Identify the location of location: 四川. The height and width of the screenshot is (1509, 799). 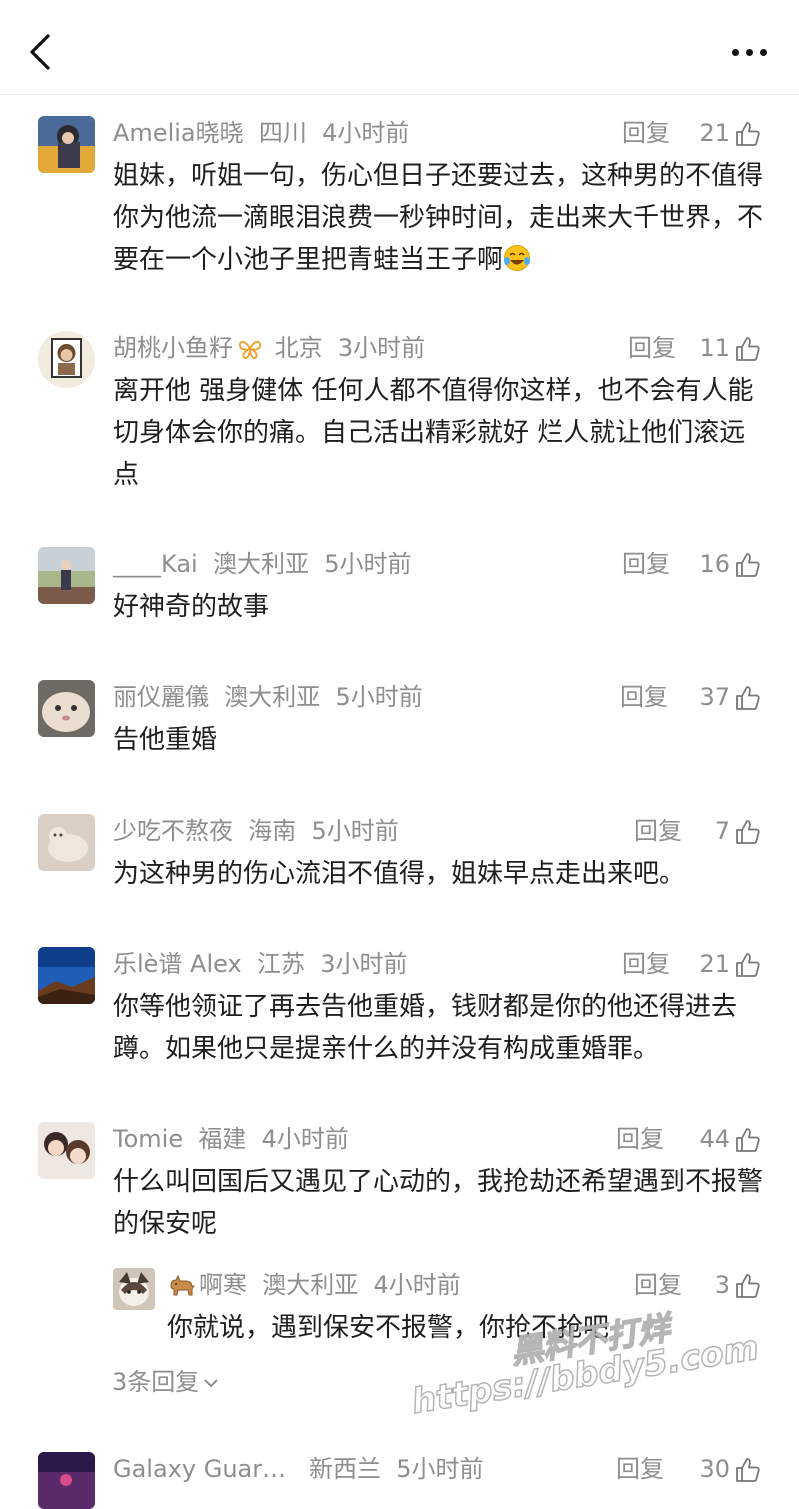
(282, 133).